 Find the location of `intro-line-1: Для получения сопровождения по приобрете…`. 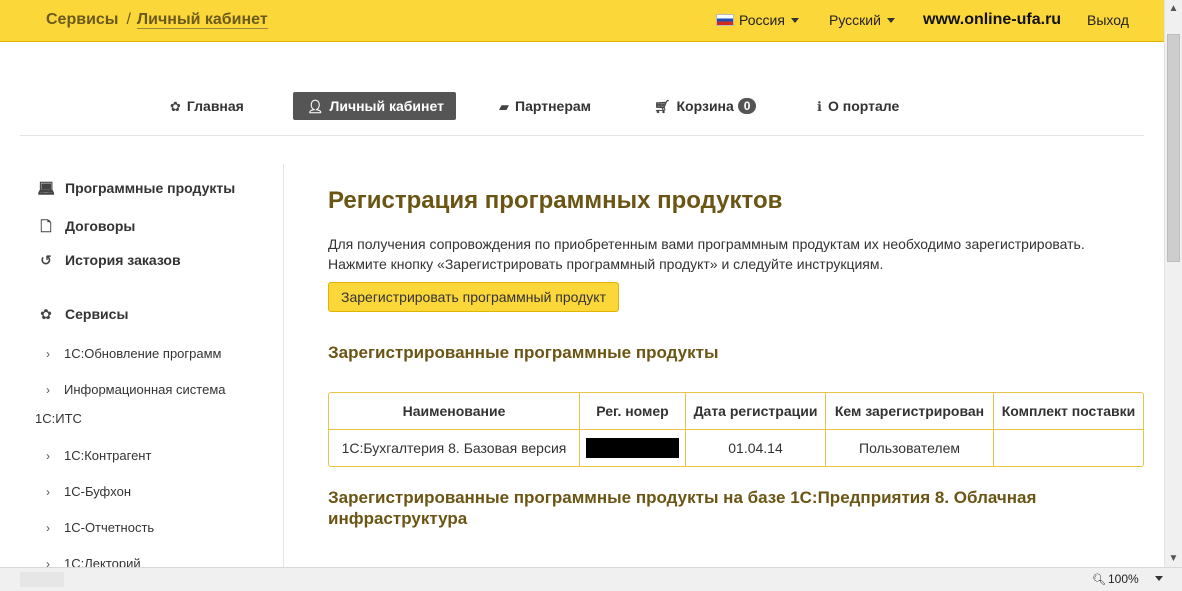

intro-line-1: Для получения сопровождения по приобрете… is located at coordinates (706, 244).